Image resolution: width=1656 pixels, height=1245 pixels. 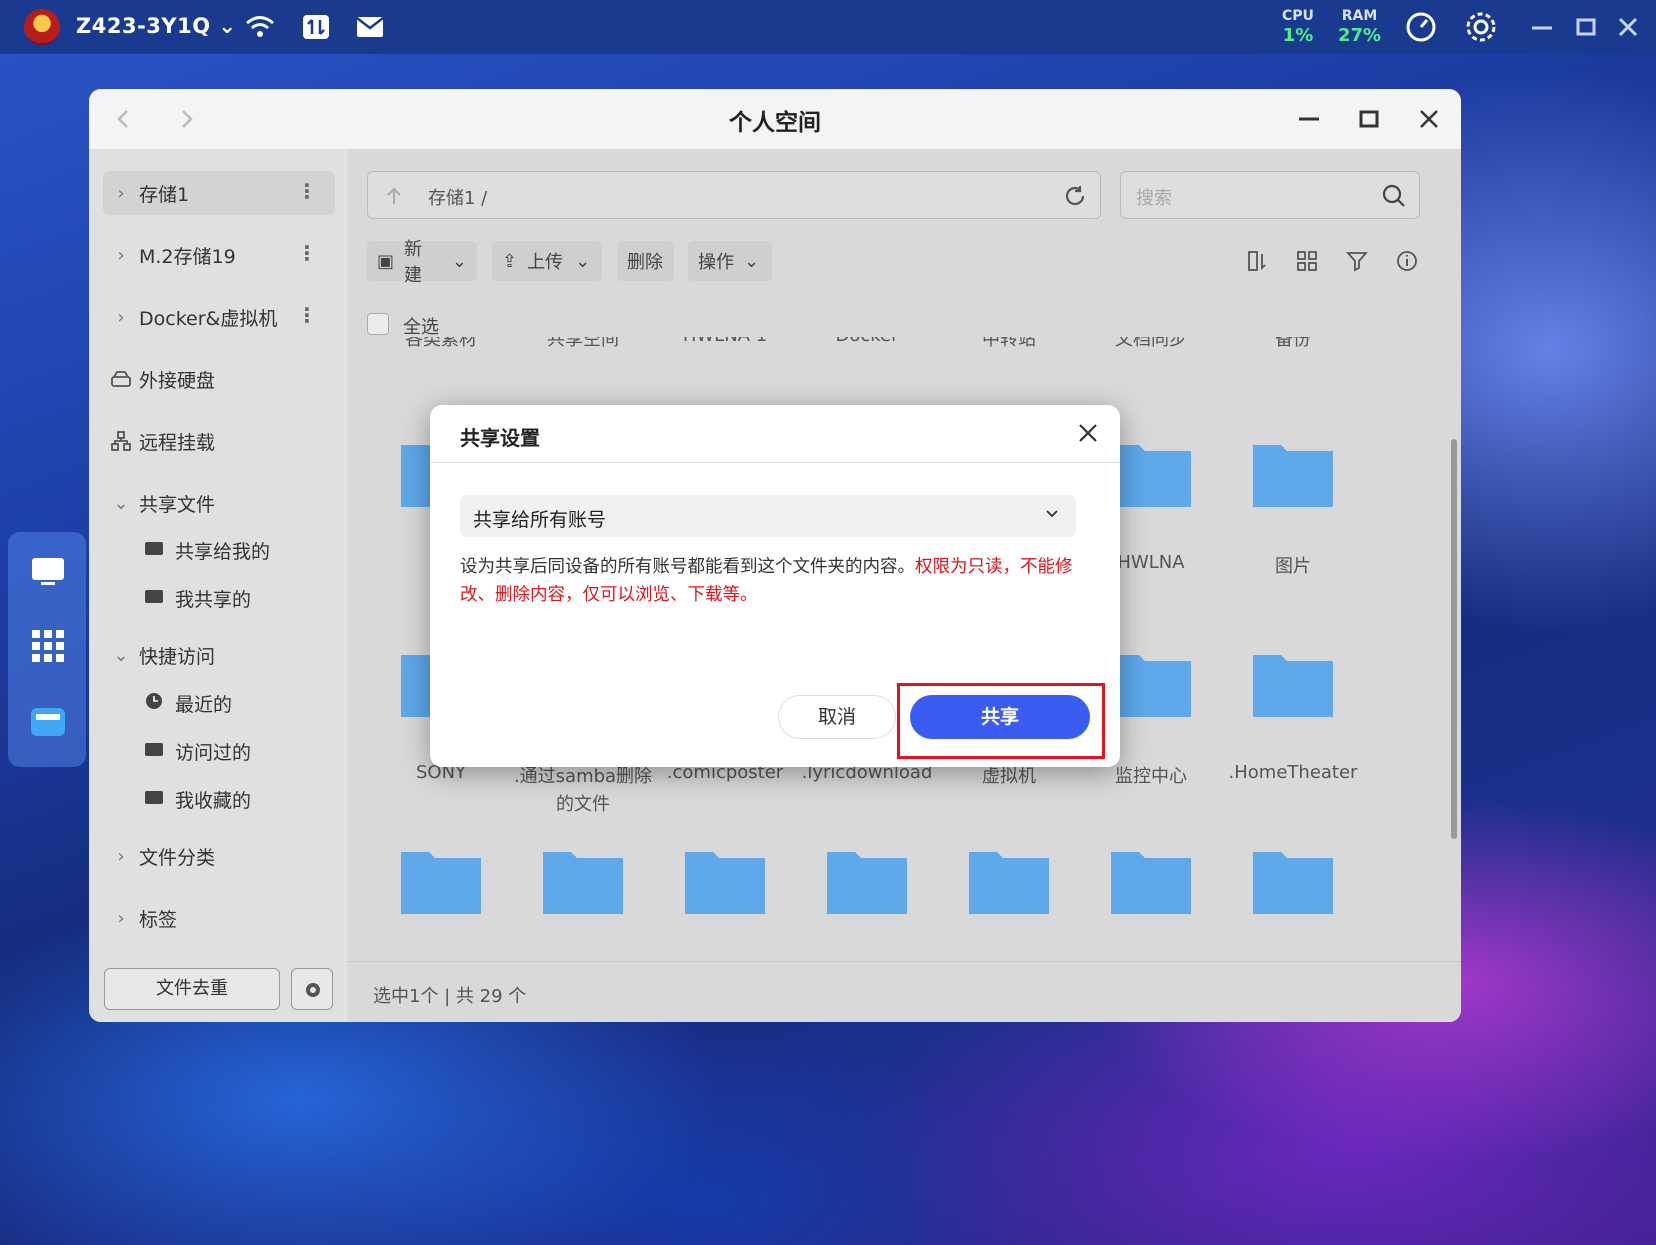 What do you see at coordinates (583, 804) in the screenshot?
I see `folder-label: 的文件` at bounding box center [583, 804].